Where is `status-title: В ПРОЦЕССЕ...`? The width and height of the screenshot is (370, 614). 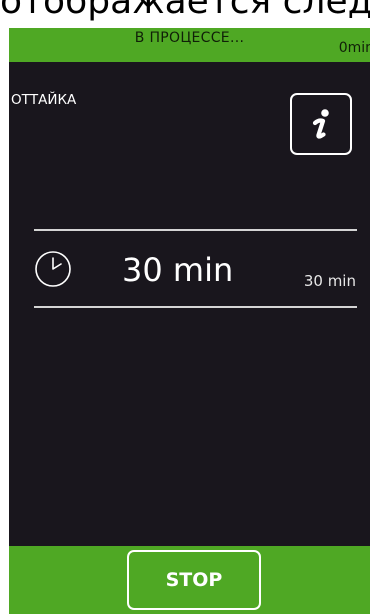 status-title: В ПРОЦЕССЕ... is located at coordinates (189, 38).